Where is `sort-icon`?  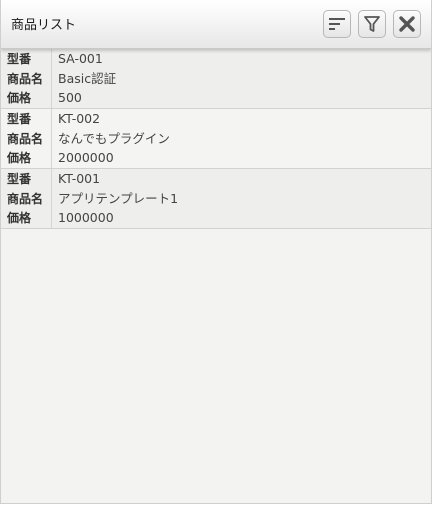
sort-icon is located at coordinates (337, 24).